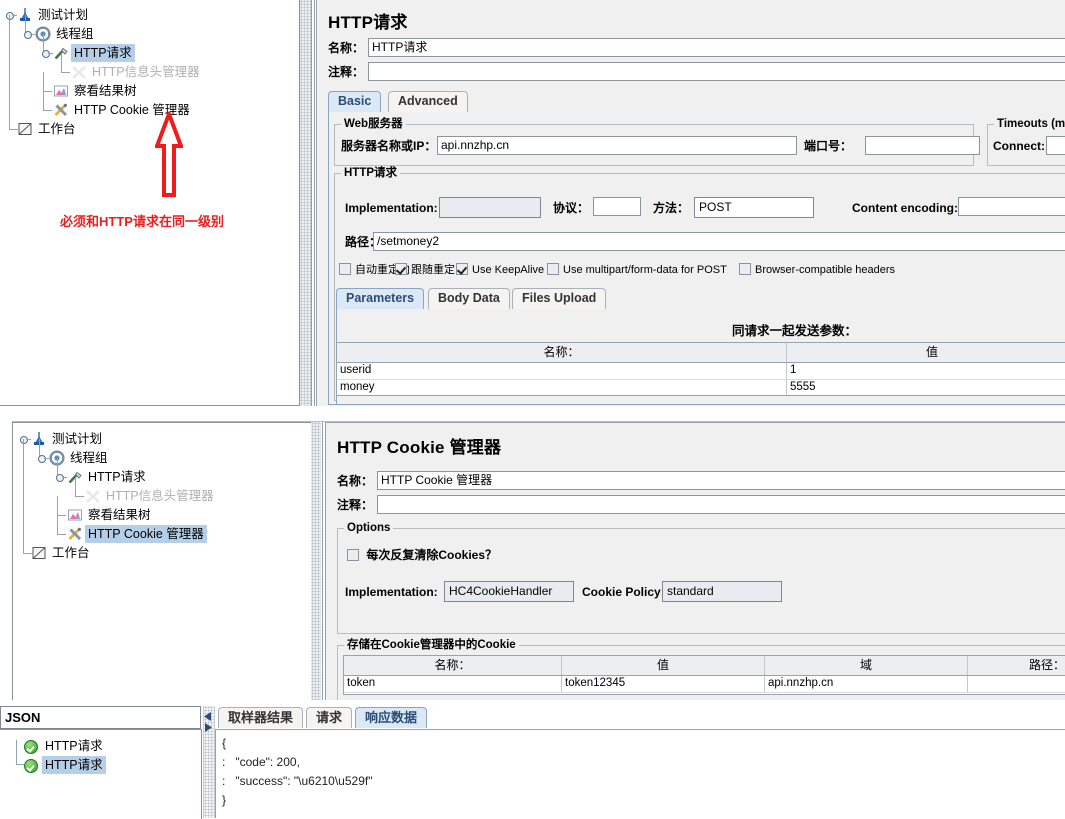 The height and width of the screenshot is (819, 1065). I want to click on up-arrow-icon, so click(169, 152).